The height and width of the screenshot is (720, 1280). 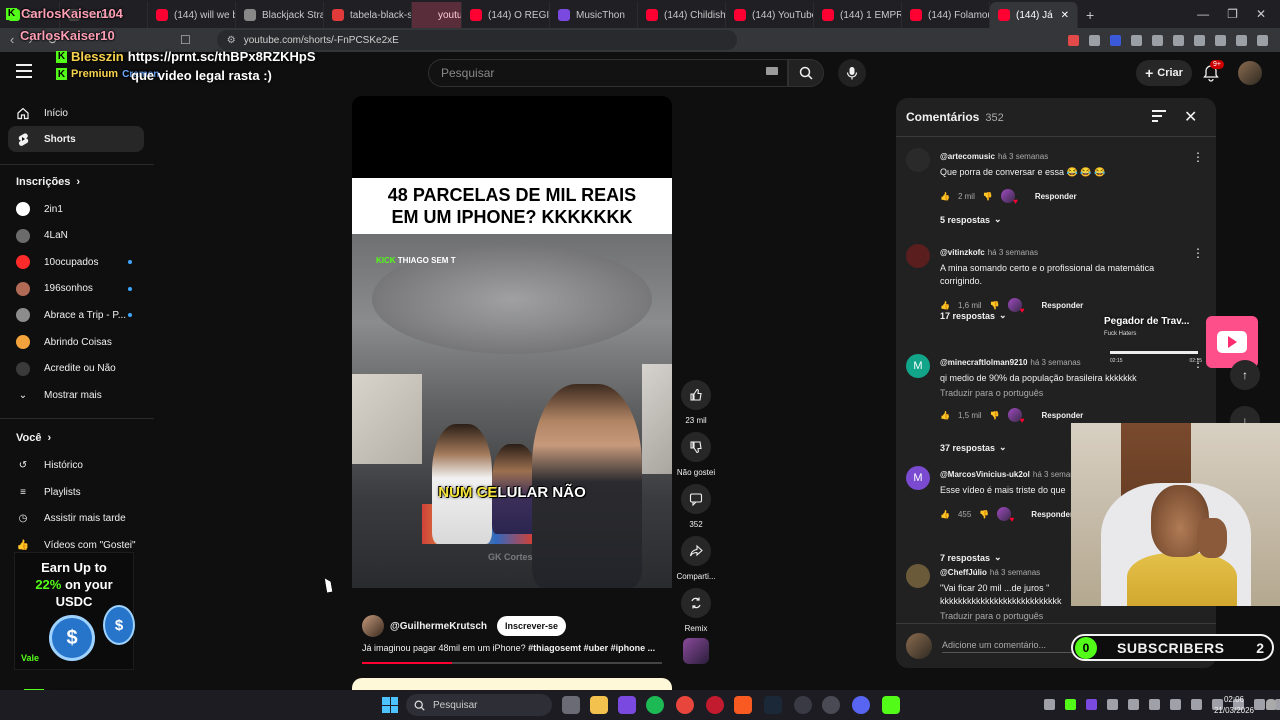 What do you see at coordinates (772, 71) in the screenshot?
I see `keyboard-icon` at bounding box center [772, 71].